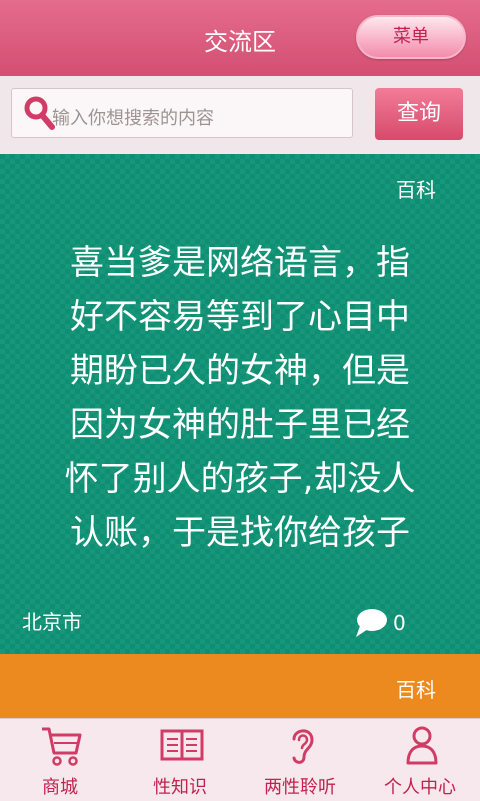 Image resolution: width=480 pixels, height=801 pixels. Describe the element at coordinates (419, 114) in the screenshot. I see `query-button: 查询` at that location.